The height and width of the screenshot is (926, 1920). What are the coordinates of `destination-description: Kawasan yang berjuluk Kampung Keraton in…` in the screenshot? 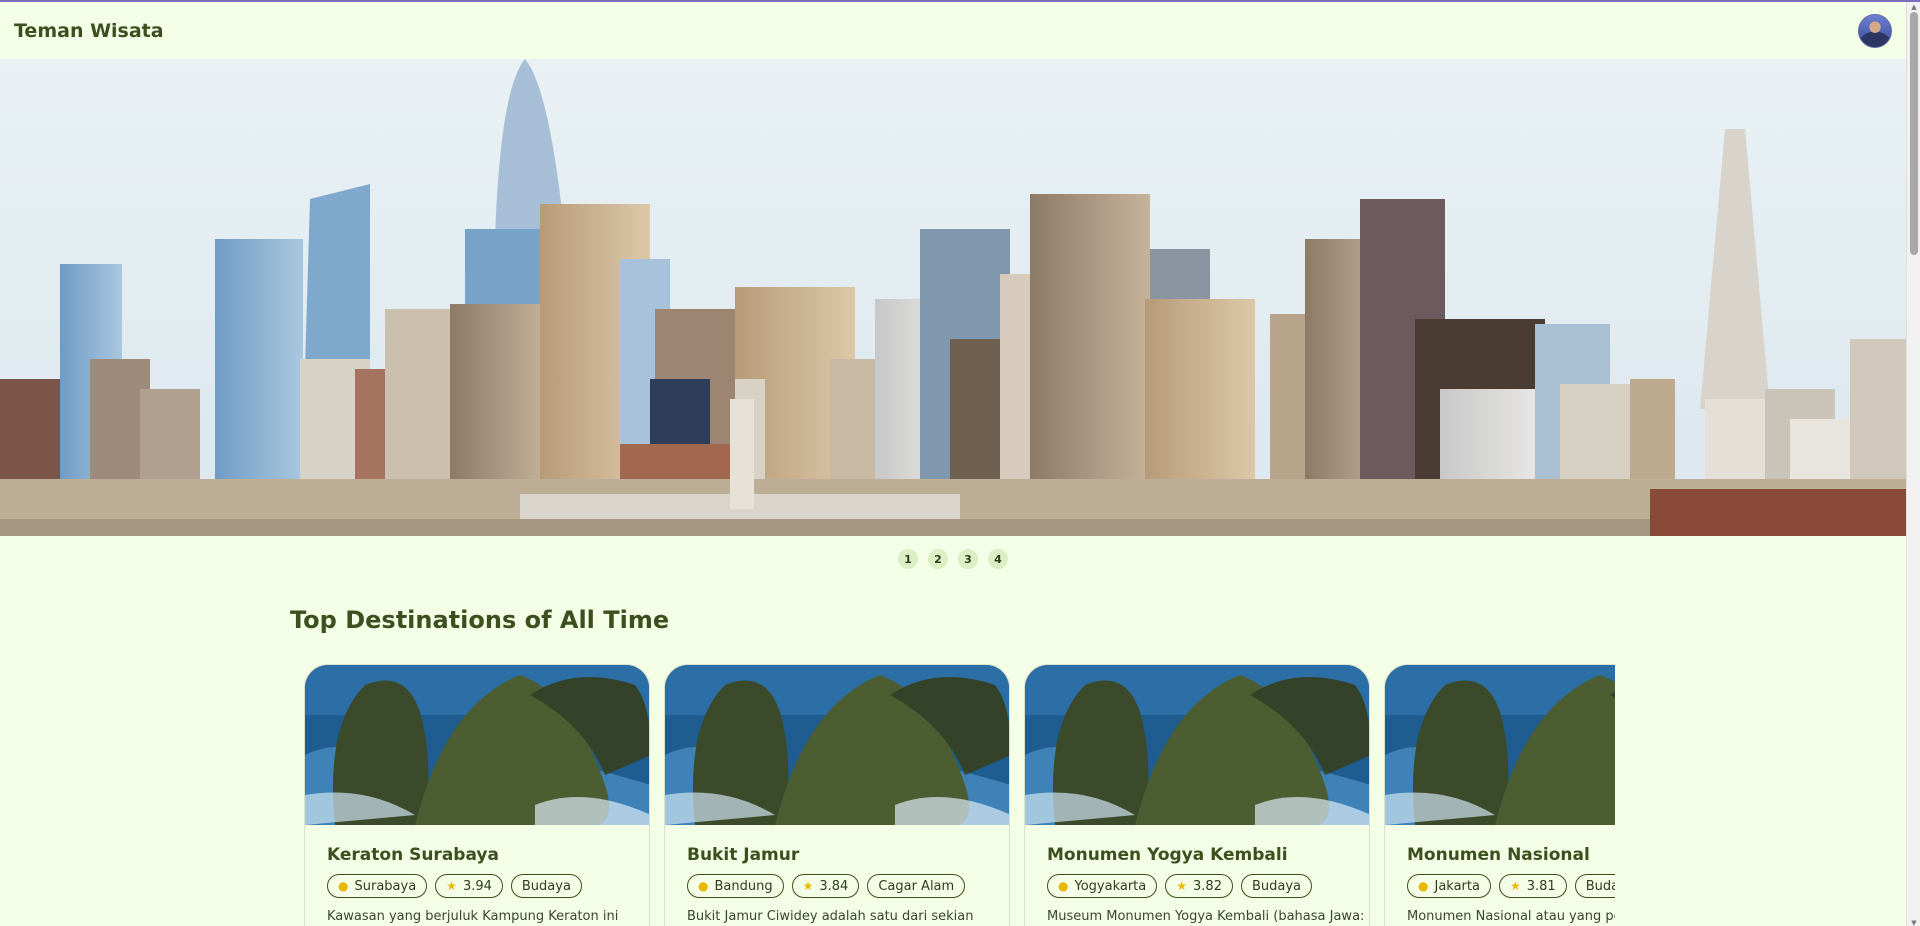 It's located at (473, 916).